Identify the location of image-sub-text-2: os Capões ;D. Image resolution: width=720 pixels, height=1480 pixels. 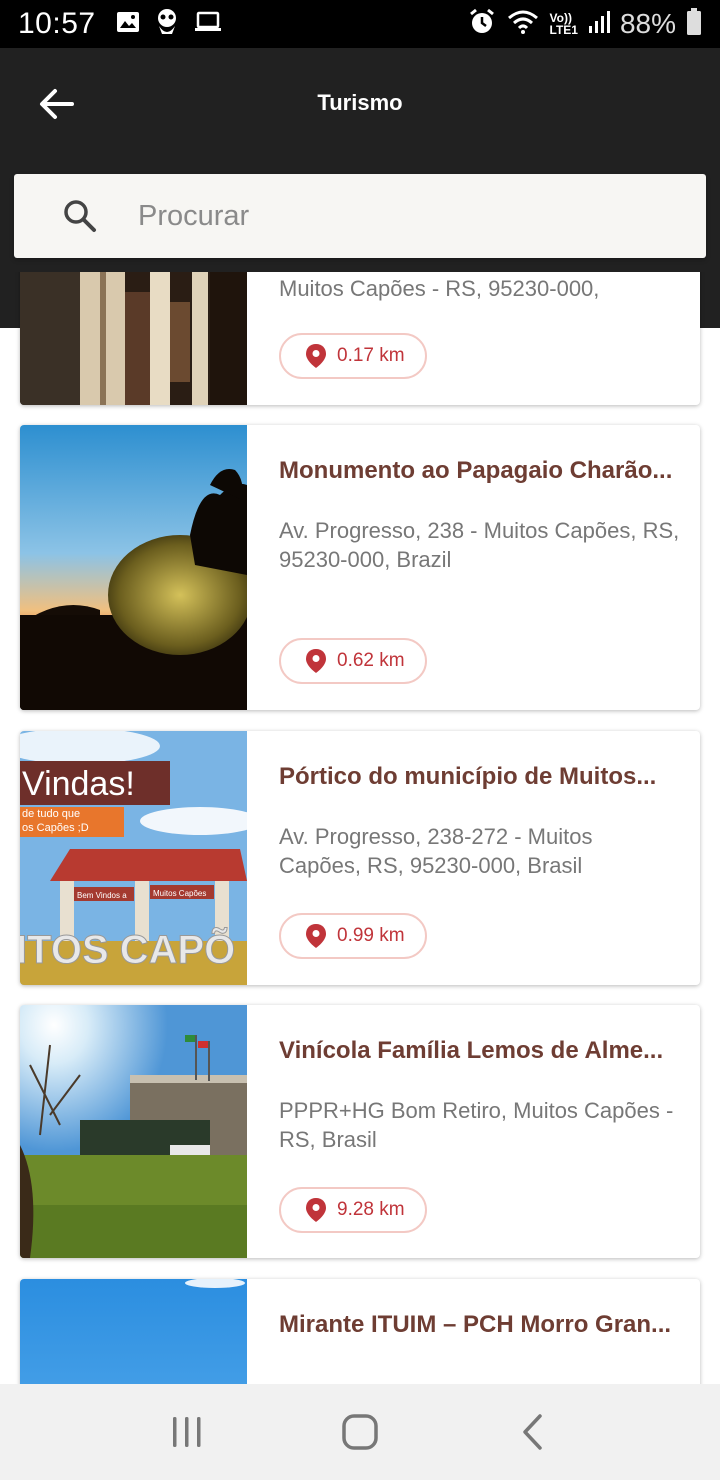
(55, 828).